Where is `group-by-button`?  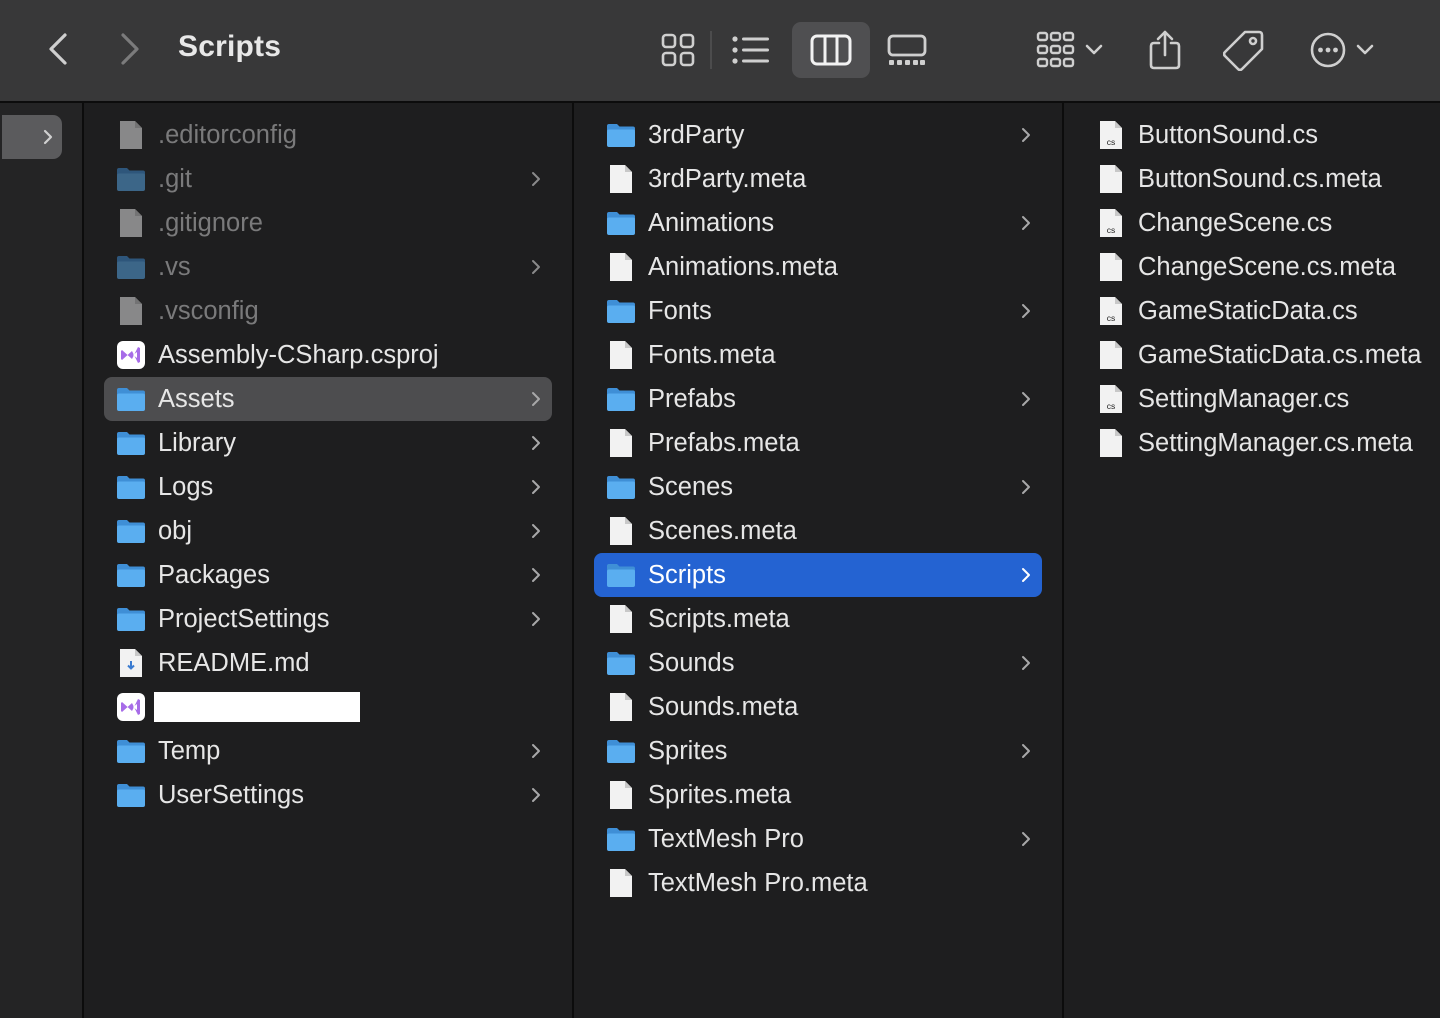
group-by-button is located at coordinates (1070, 50).